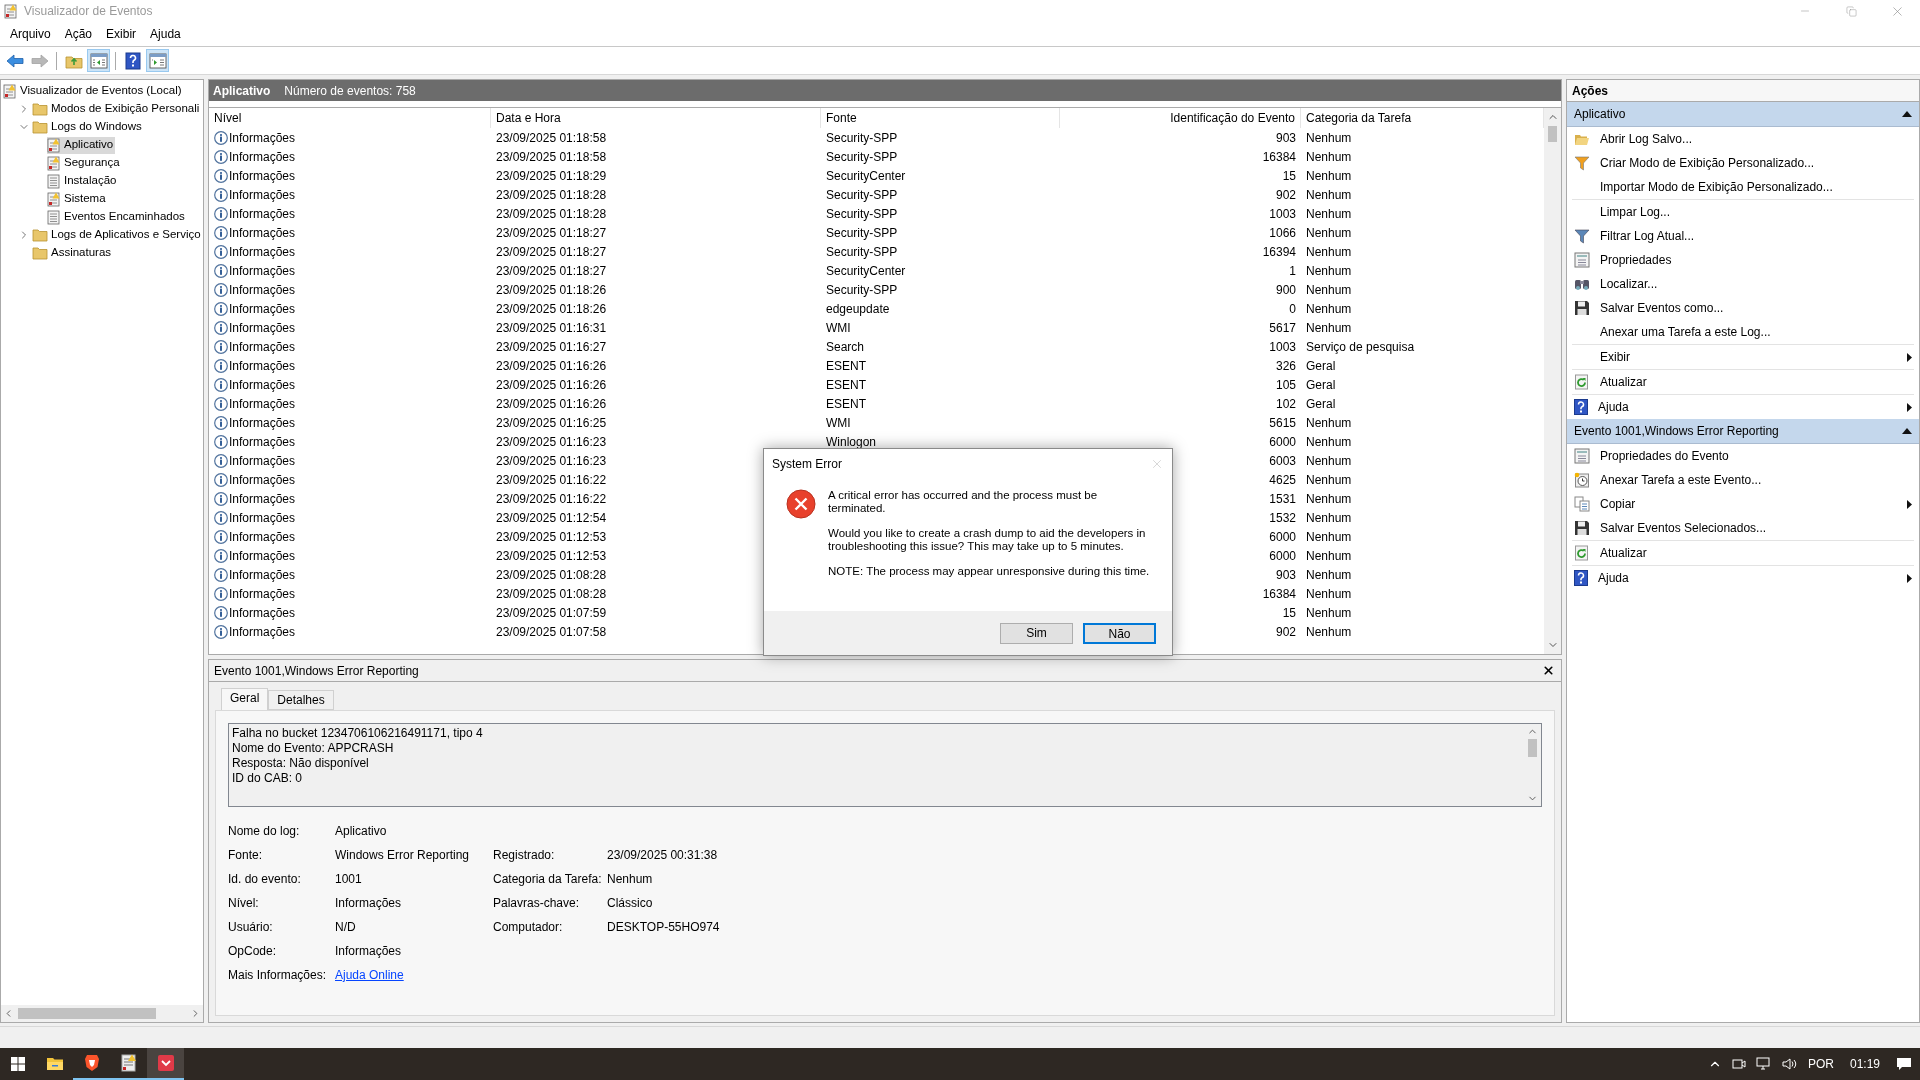  What do you see at coordinates (30, 34) in the screenshot?
I see `menu-item: Arquivo` at bounding box center [30, 34].